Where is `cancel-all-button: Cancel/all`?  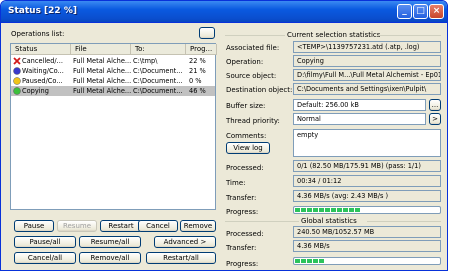
cancel-all-button: Cancel/all is located at coordinates (45, 258).